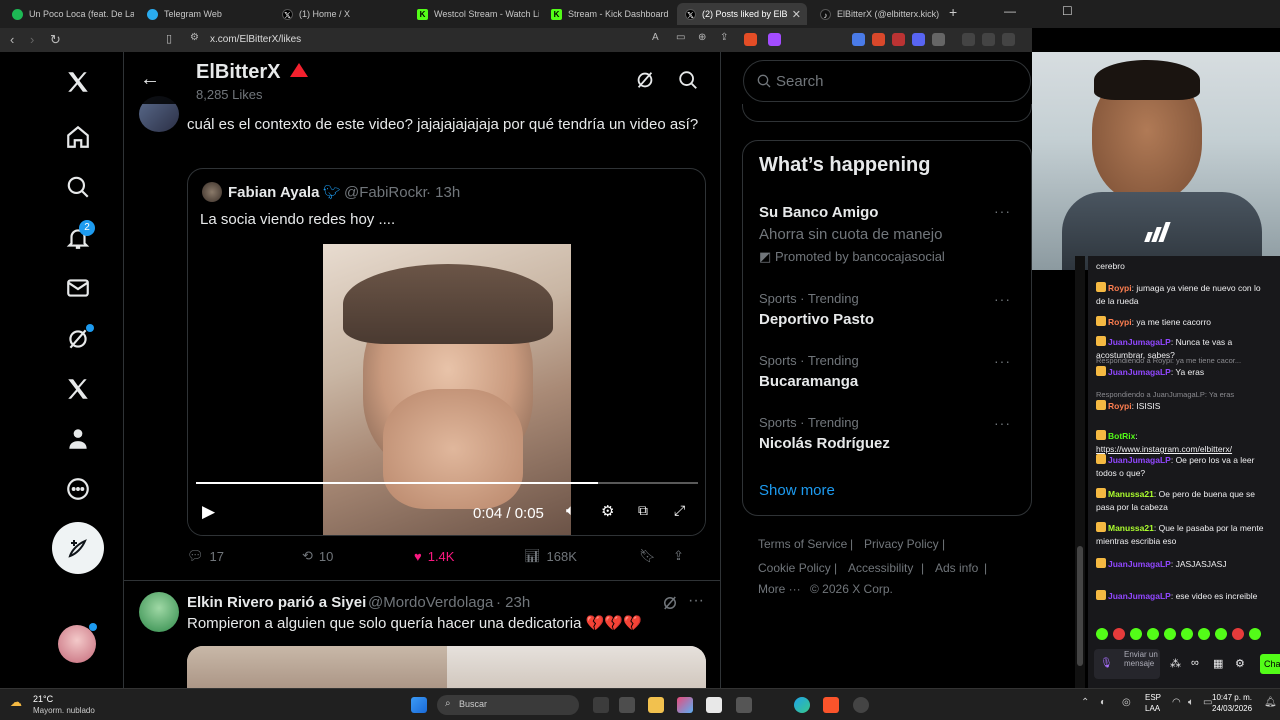  Describe the element at coordinates (1218, 663) in the screenshot. I see `store-icon: ▦` at that location.